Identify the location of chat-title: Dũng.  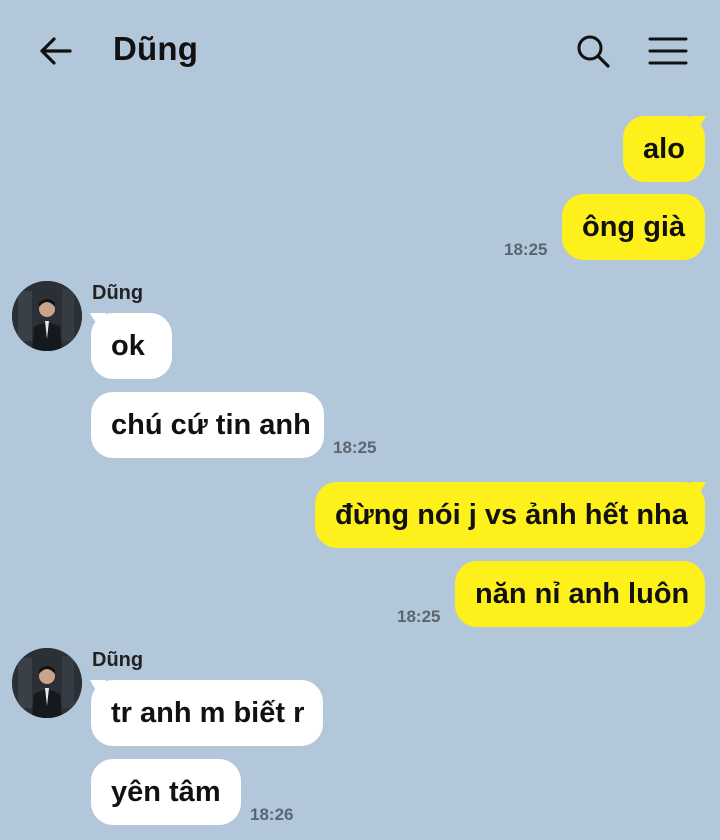
(156, 48).